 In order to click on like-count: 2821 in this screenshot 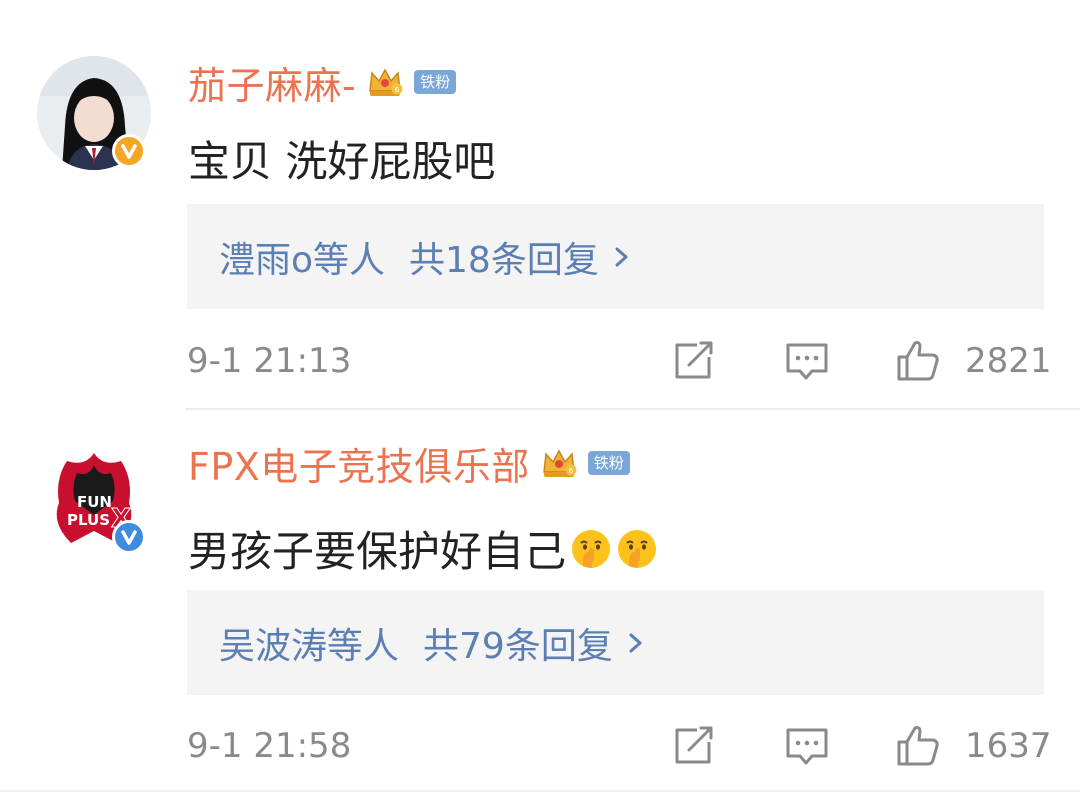, I will do `click(1008, 361)`.